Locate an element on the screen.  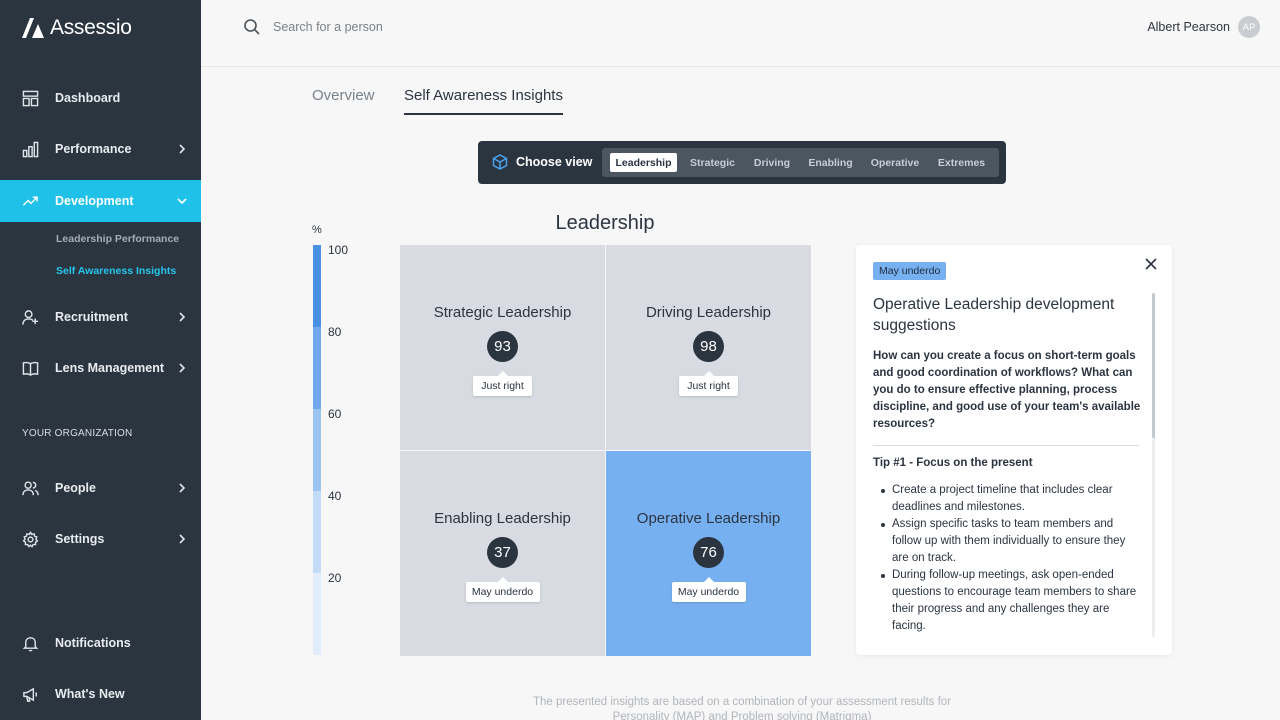
user-plus-icon is located at coordinates (30, 317).